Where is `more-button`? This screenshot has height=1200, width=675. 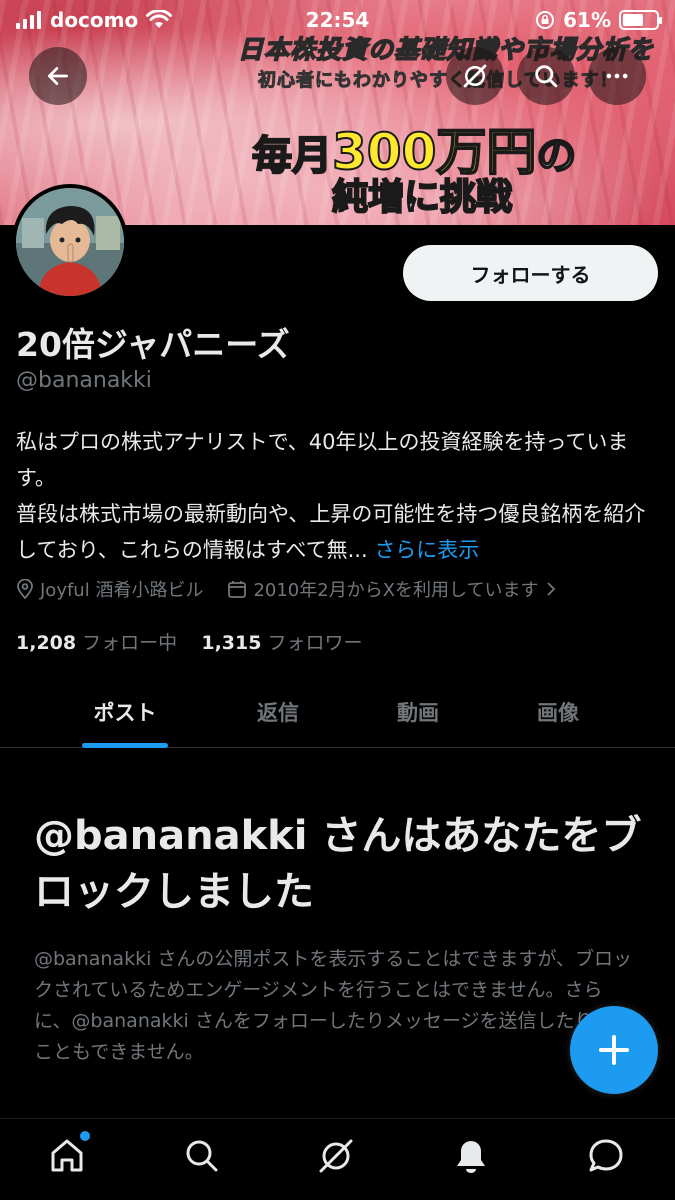
more-button is located at coordinates (617, 76).